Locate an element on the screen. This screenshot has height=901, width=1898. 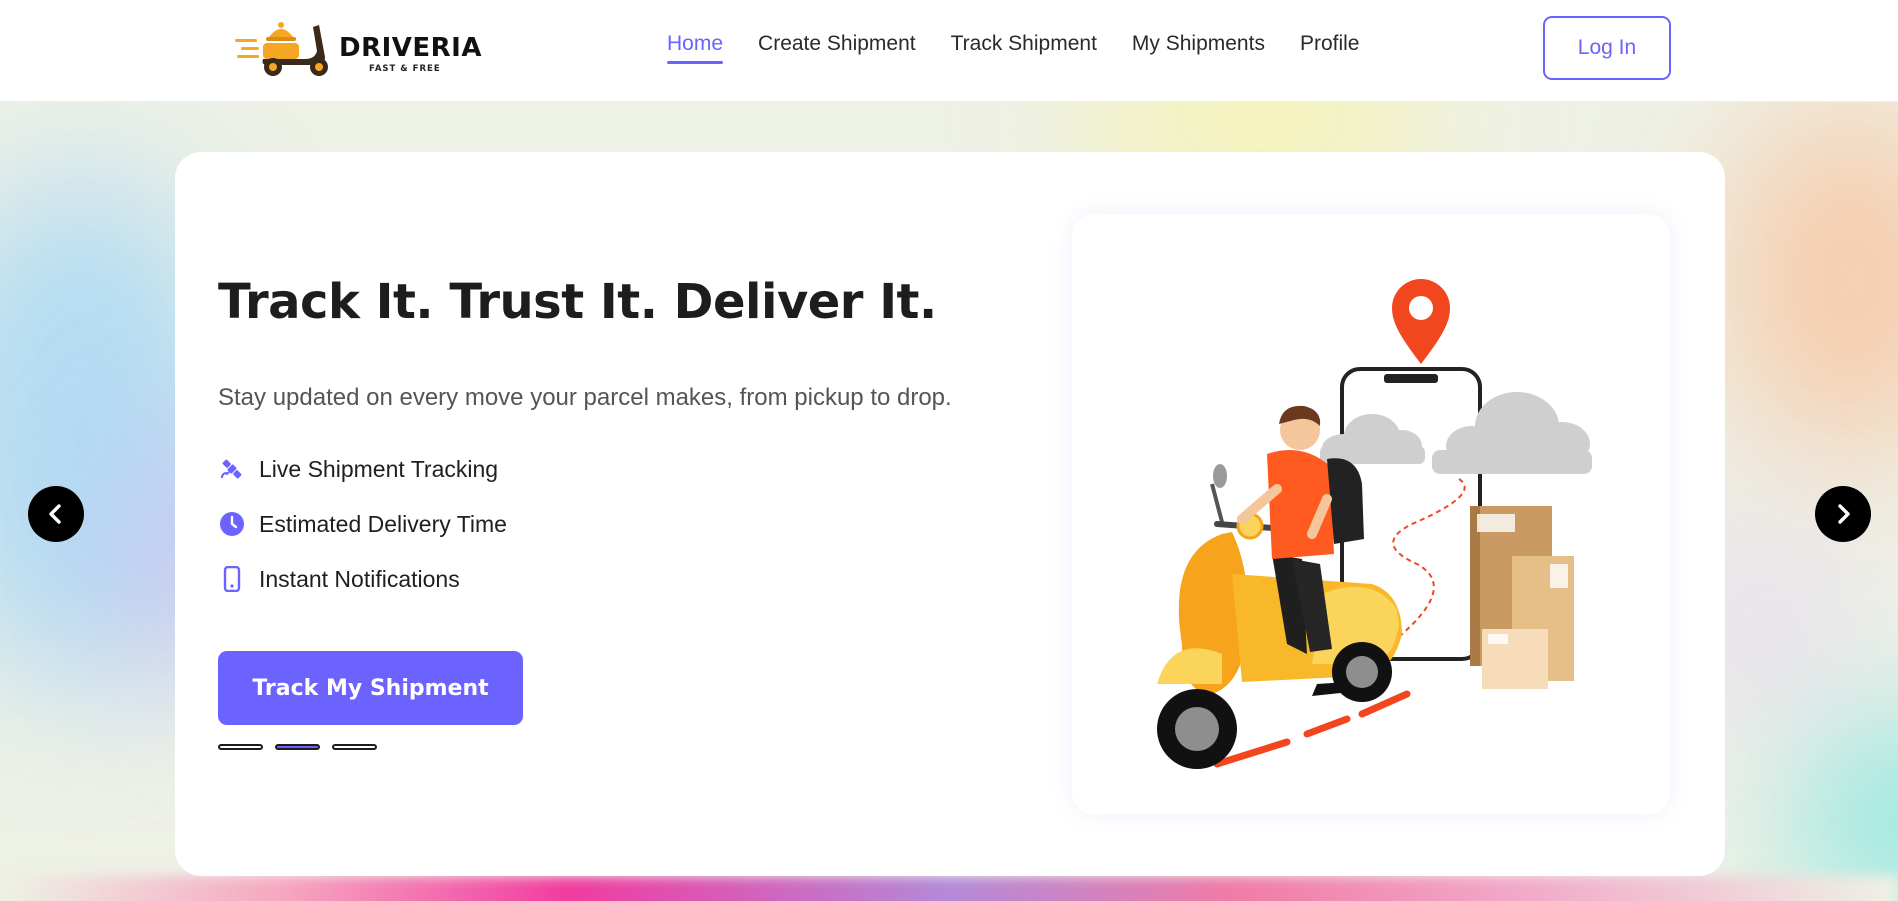
carousel-indicators is located at coordinates (297, 747).